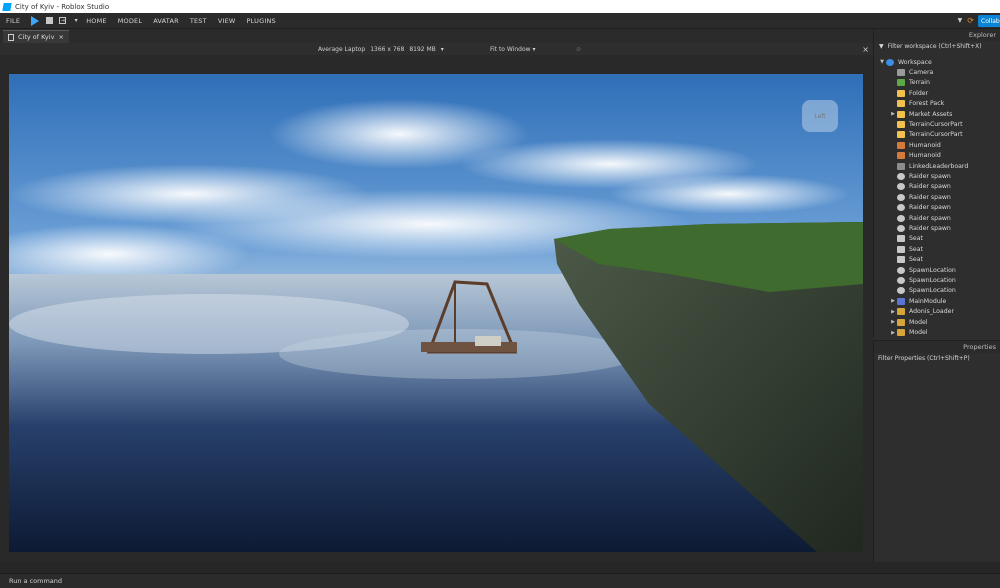 The image size is (1000, 588). What do you see at coordinates (919, 93) in the screenshot?
I see `explorer-item-label: Folder` at bounding box center [919, 93].